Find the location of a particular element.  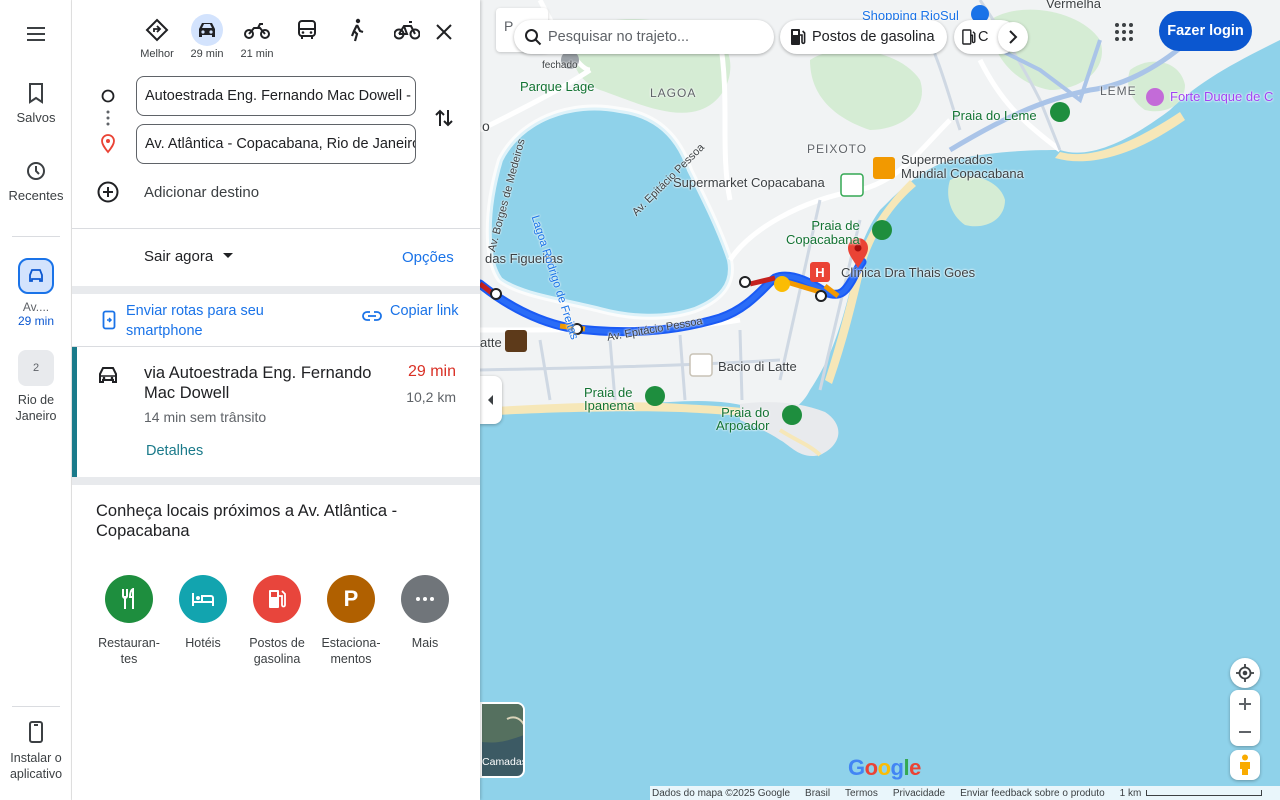

category-hotels: Hotéis is located at coordinates (203, 621).